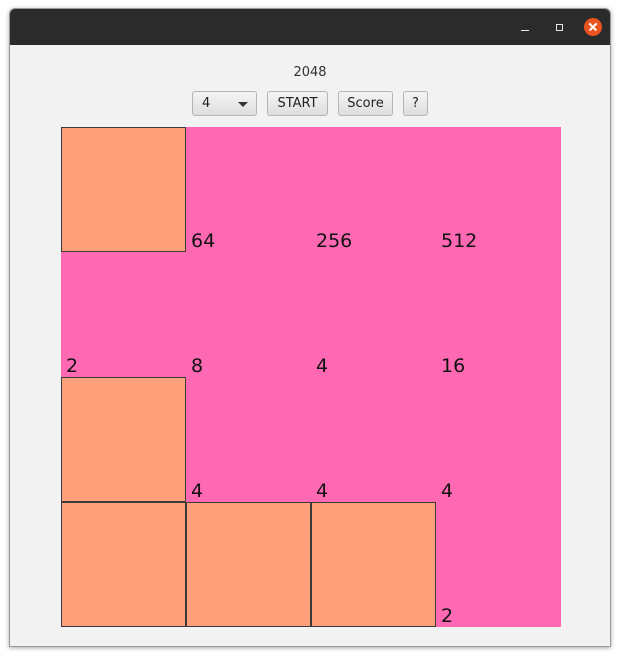 Image resolution: width=620 pixels, height=655 pixels. I want to click on chevron-down-icon, so click(243, 104).